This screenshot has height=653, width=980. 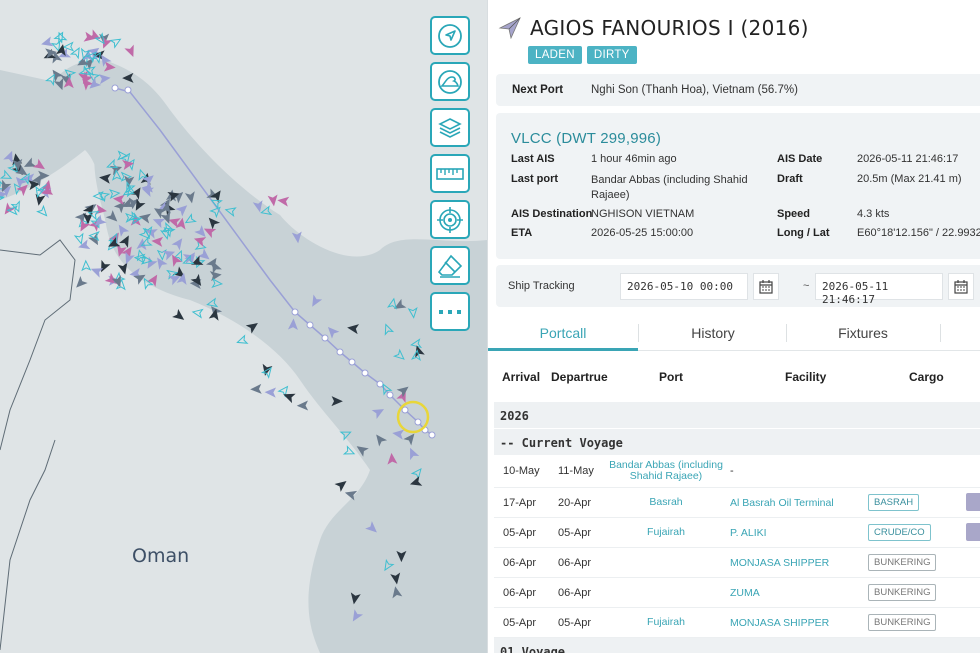 I want to click on last-port-label: Last port, so click(x=535, y=179).